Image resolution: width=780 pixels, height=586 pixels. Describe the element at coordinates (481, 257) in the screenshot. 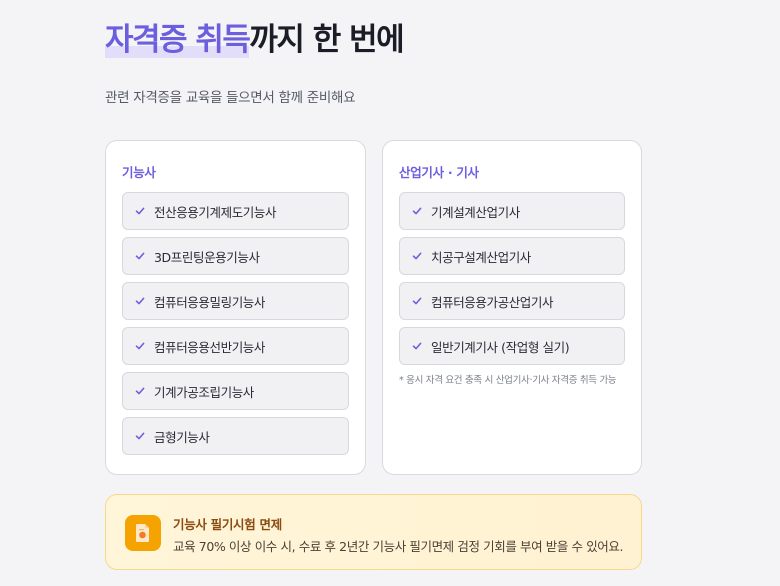

I see `cert-label: 치공구설계산업기사` at that location.